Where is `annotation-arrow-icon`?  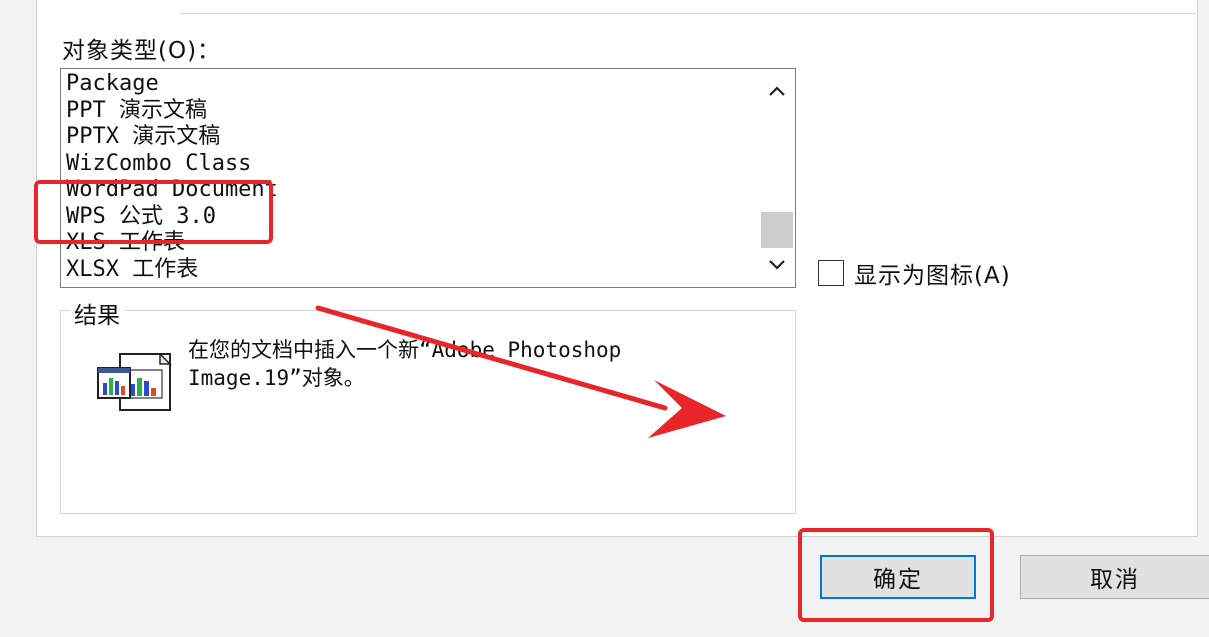
annotation-arrow-icon is located at coordinates (520, 371).